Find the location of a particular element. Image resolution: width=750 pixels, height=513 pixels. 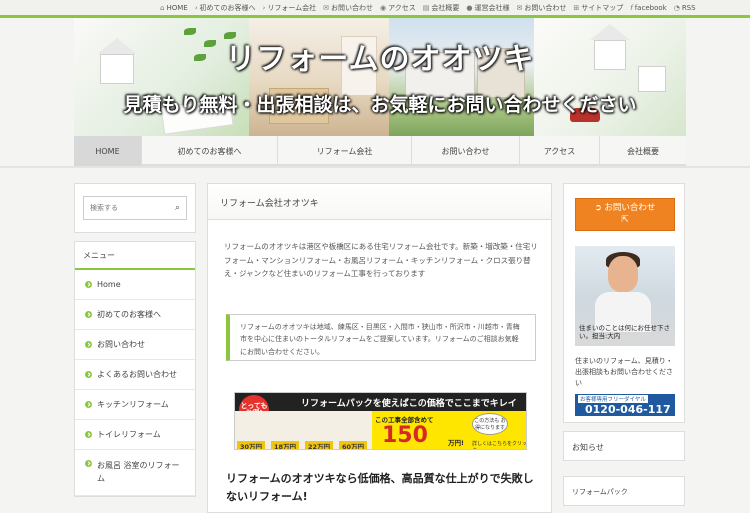

menu-item-label: トイレリフォーム is located at coordinates (129, 434).